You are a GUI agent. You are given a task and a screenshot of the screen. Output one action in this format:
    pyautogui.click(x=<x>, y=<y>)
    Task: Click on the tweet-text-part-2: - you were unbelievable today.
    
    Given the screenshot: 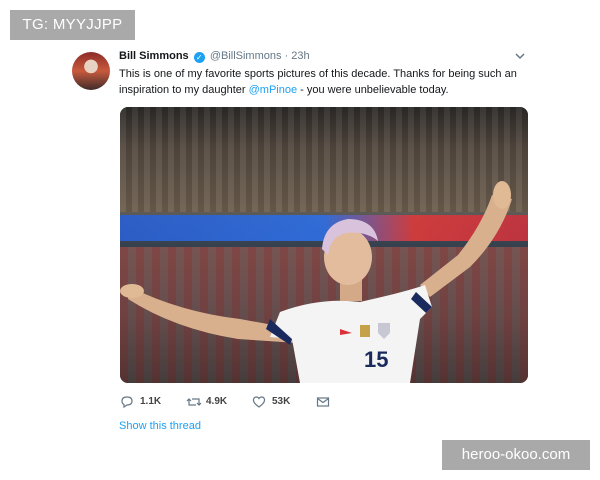 What is the action you would take?
    pyautogui.click(x=373, y=90)
    